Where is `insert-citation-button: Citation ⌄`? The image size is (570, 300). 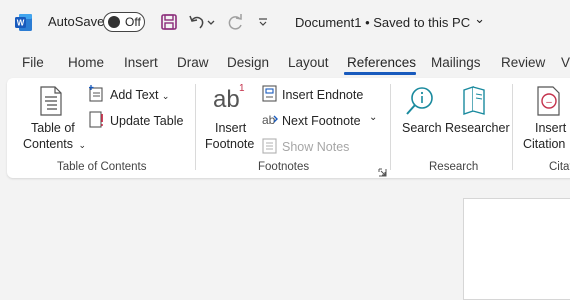
insert-citation-button: Citation ⌄ is located at coordinates (546, 144).